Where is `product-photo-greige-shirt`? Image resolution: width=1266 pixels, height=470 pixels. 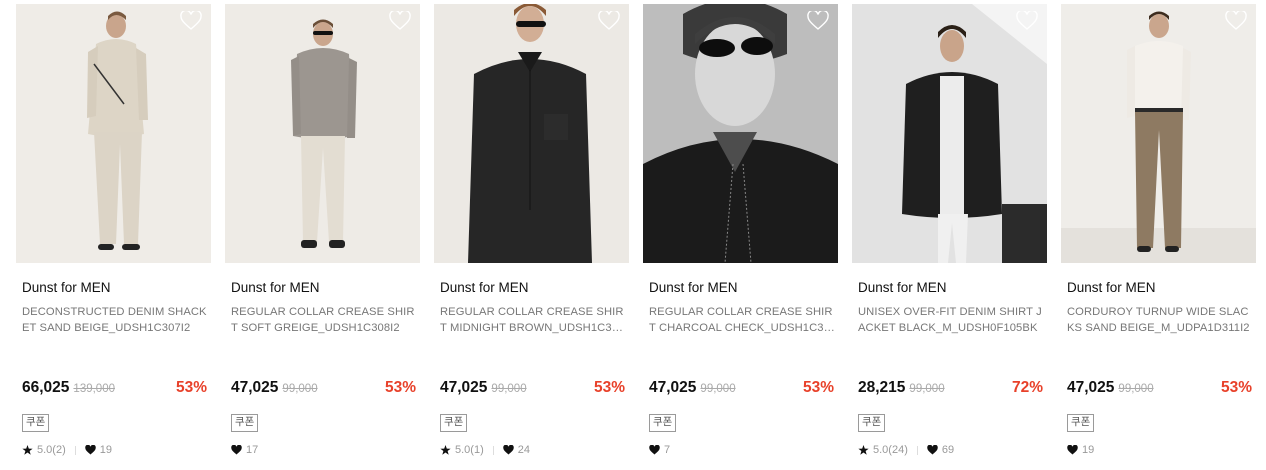 product-photo-greige-shirt is located at coordinates (322, 133).